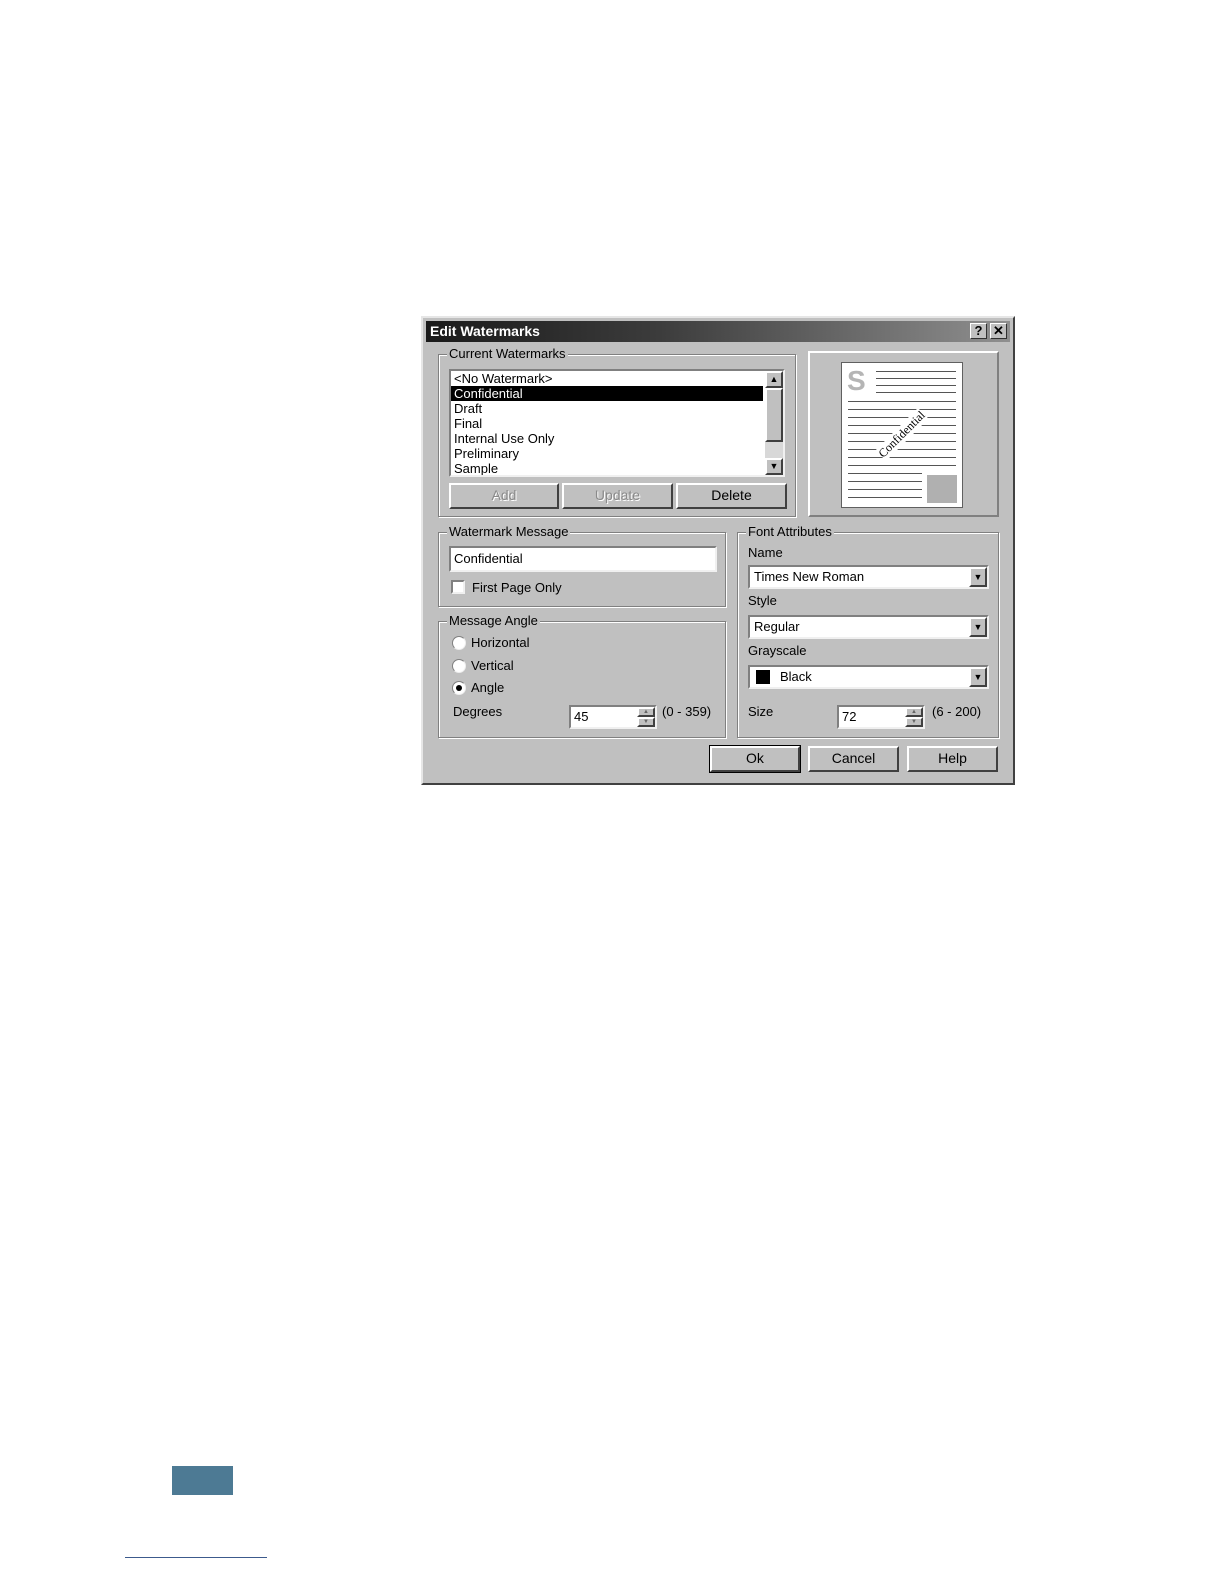 The height and width of the screenshot is (1584, 1224). Describe the element at coordinates (492, 665) in the screenshot. I see `vertical-label: Vertical` at that location.